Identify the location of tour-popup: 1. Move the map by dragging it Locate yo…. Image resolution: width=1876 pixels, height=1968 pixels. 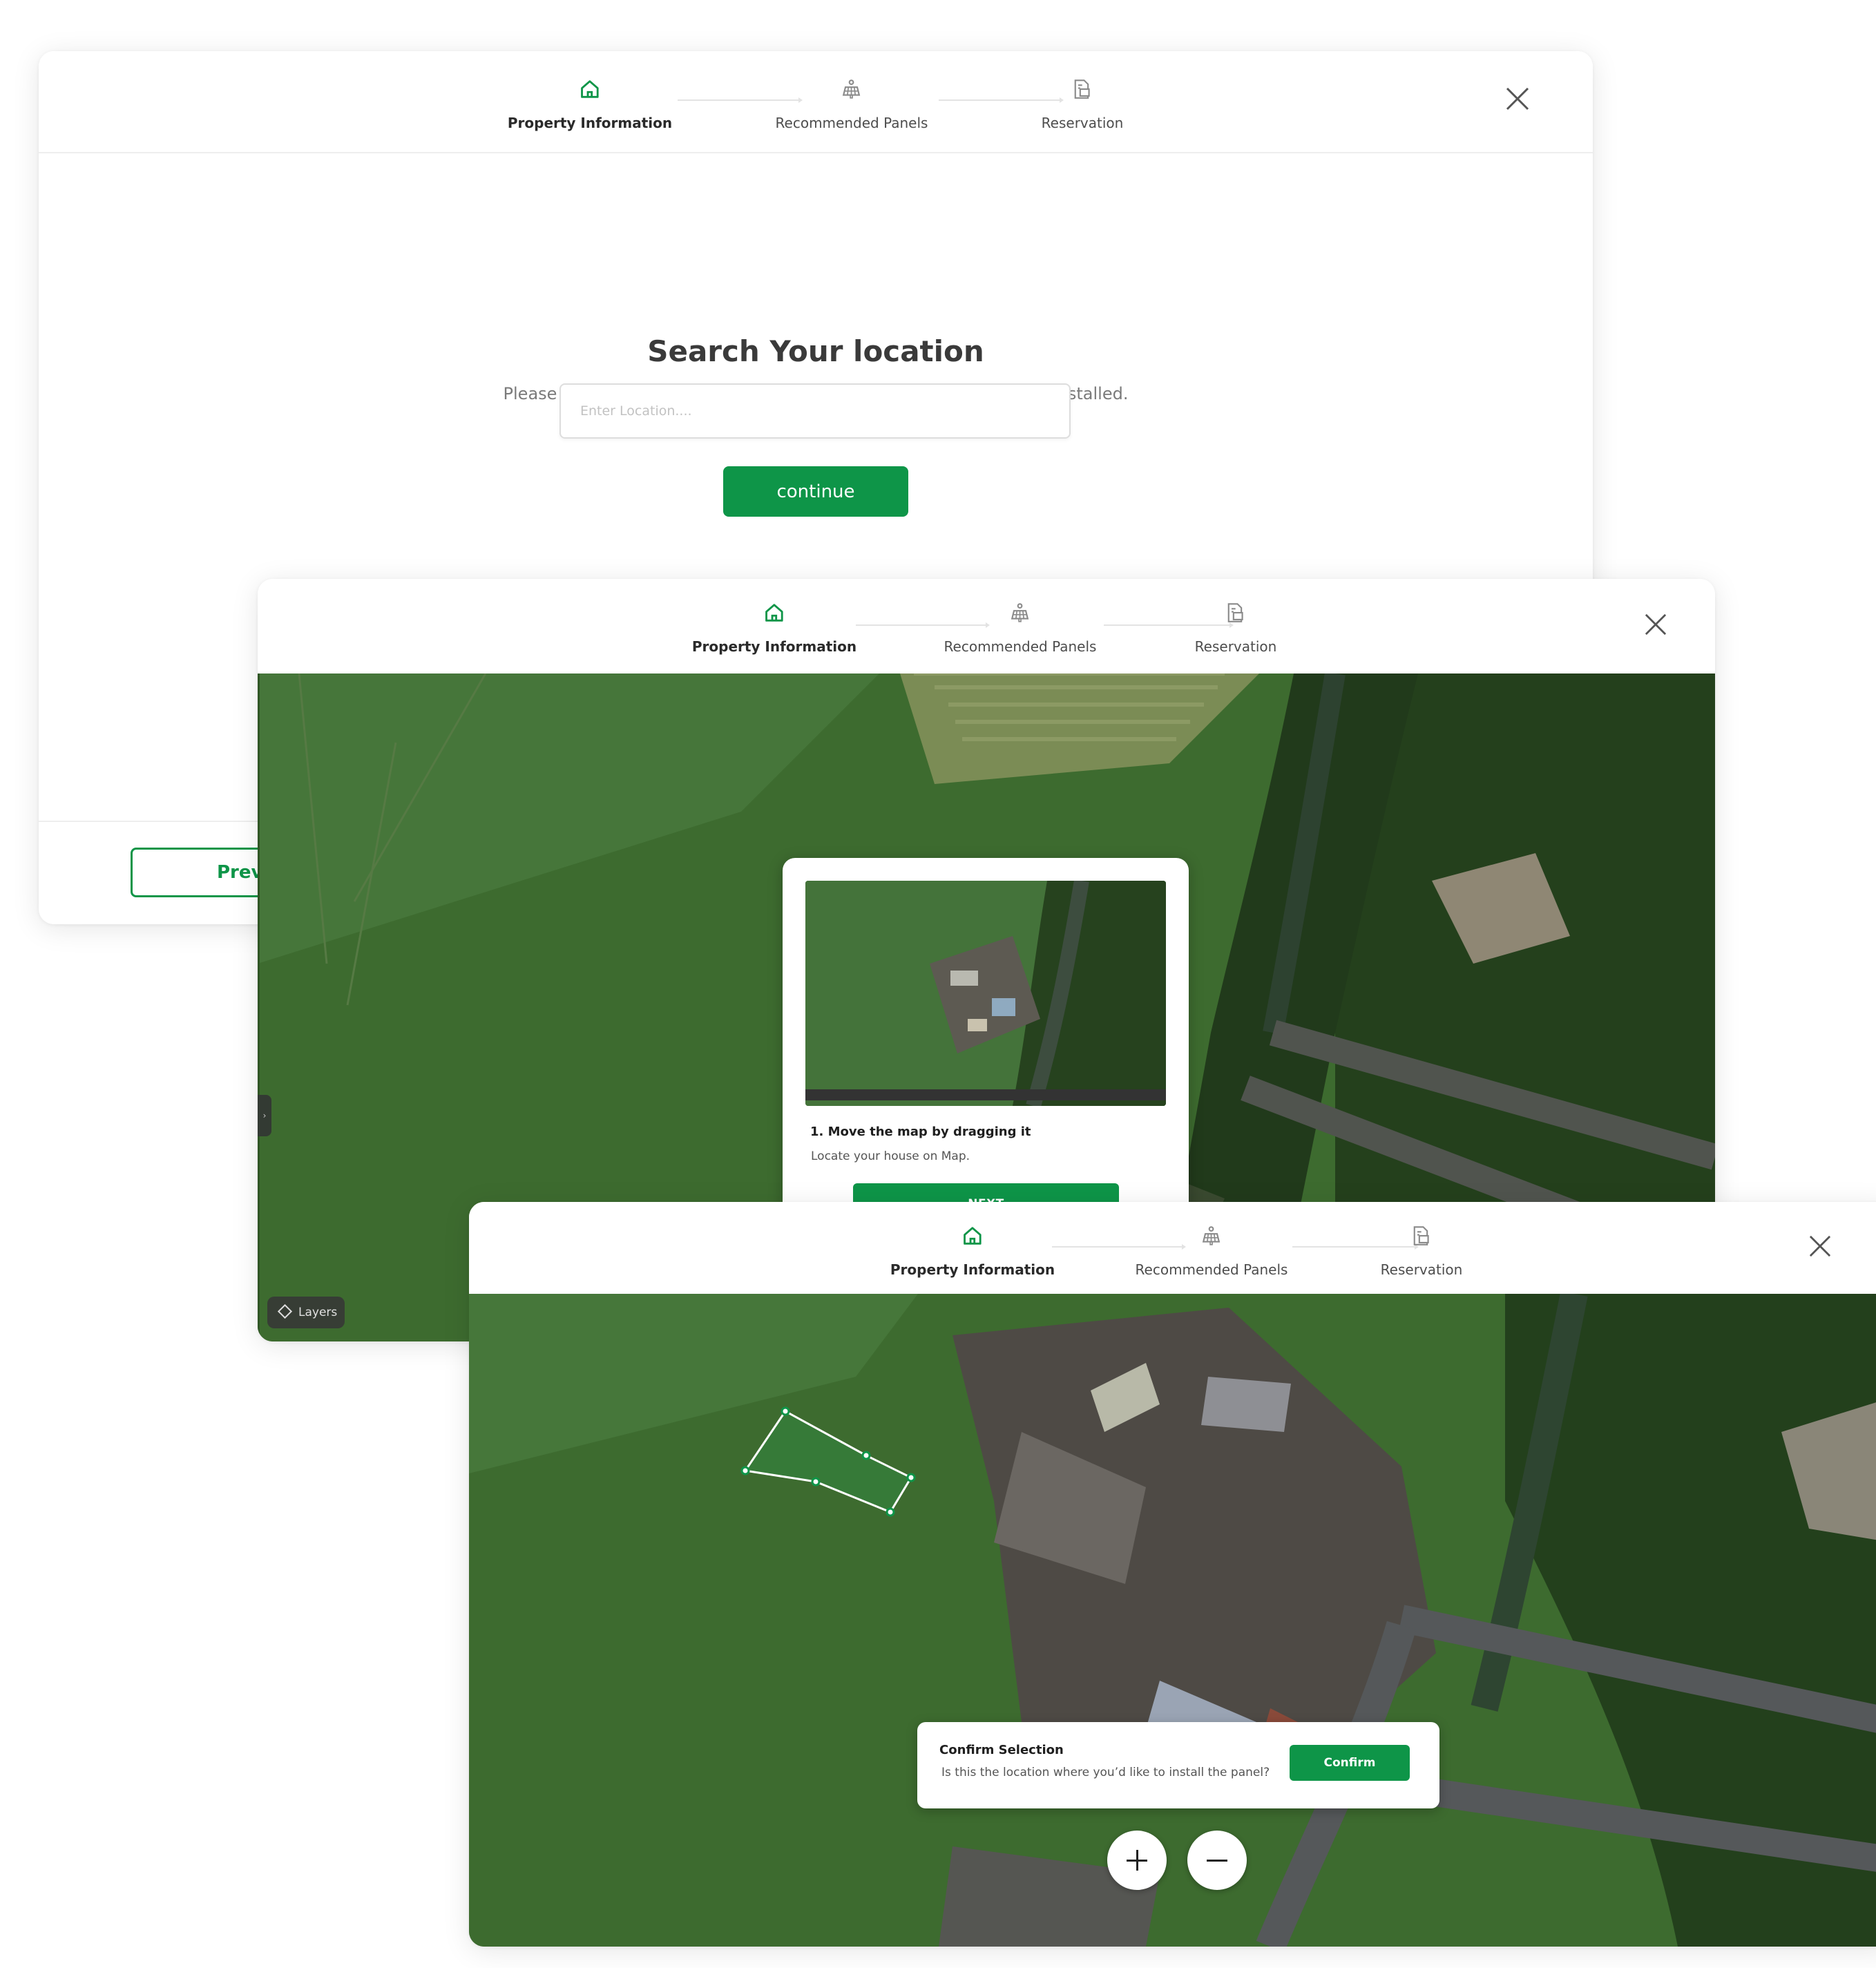
(986, 1054).